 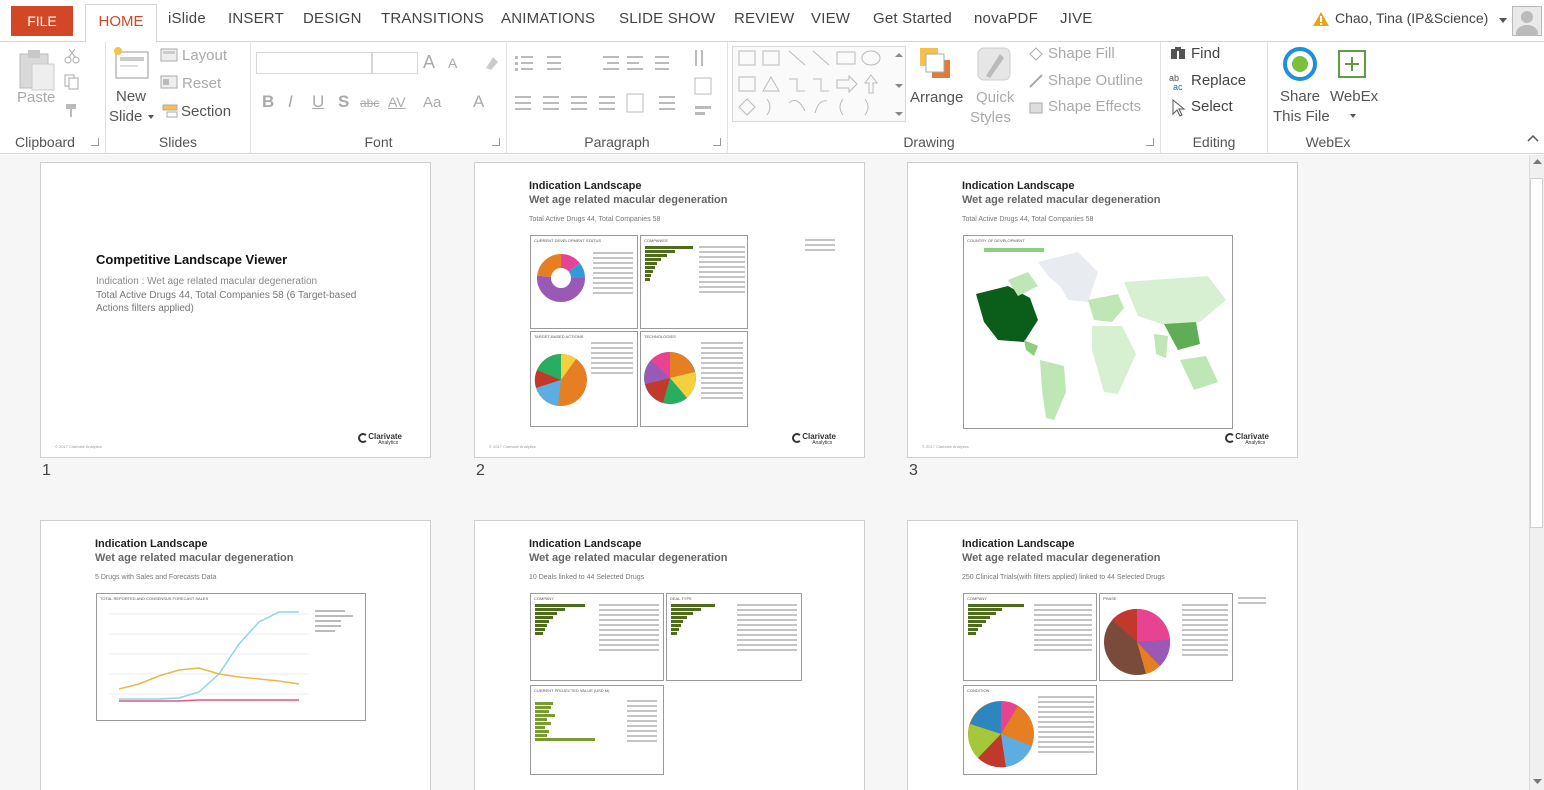 I want to click on font-color-button: A, so click(x=478, y=102).